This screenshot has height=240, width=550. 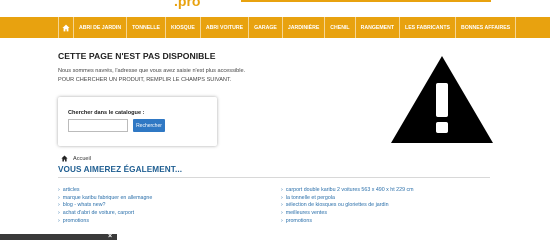 What do you see at coordinates (340, 27) in the screenshot?
I see `nav-item-chenil: CHENIL` at bounding box center [340, 27].